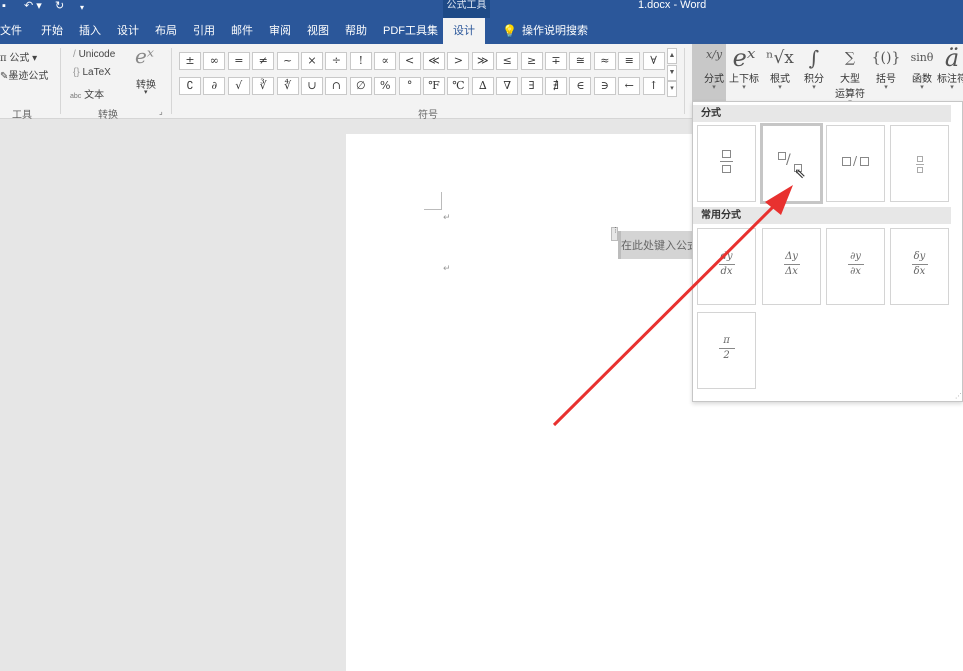 The width and height of the screenshot is (963, 671). What do you see at coordinates (580, 86) in the screenshot?
I see `symbol-button: ∈` at bounding box center [580, 86].